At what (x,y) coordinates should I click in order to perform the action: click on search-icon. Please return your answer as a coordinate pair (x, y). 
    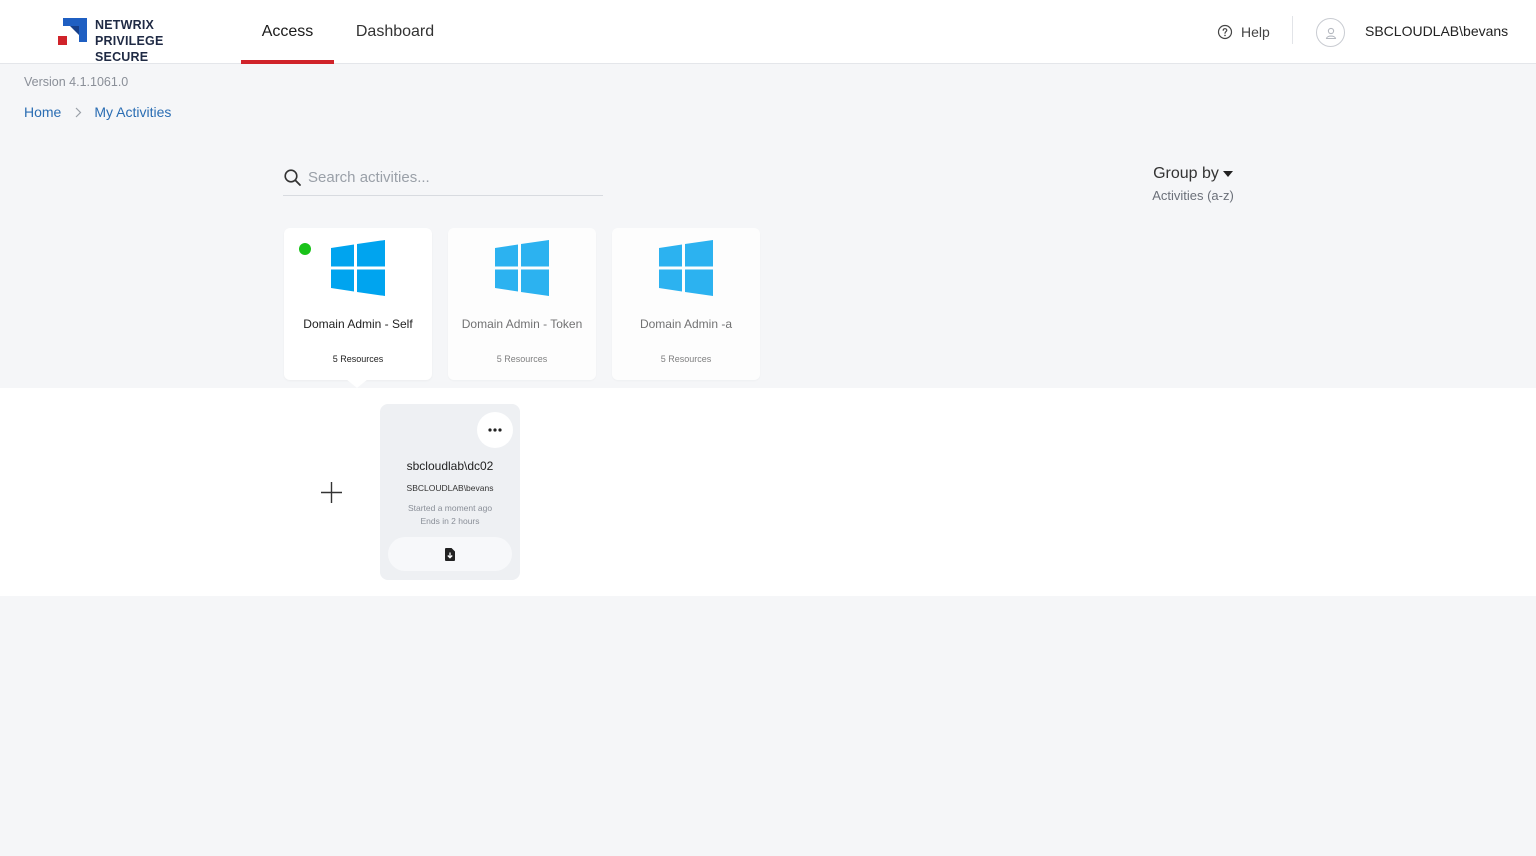
    Looking at the image, I should click on (293, 178).